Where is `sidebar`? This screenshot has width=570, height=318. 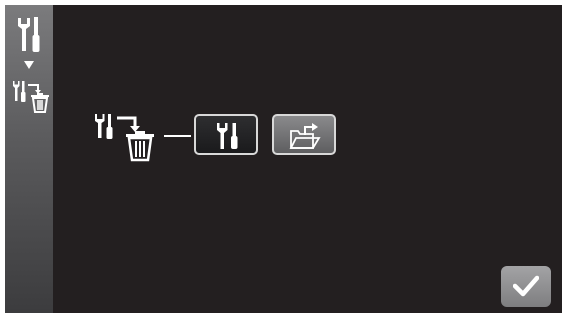 sidebar is located at coordinates (29, 159).